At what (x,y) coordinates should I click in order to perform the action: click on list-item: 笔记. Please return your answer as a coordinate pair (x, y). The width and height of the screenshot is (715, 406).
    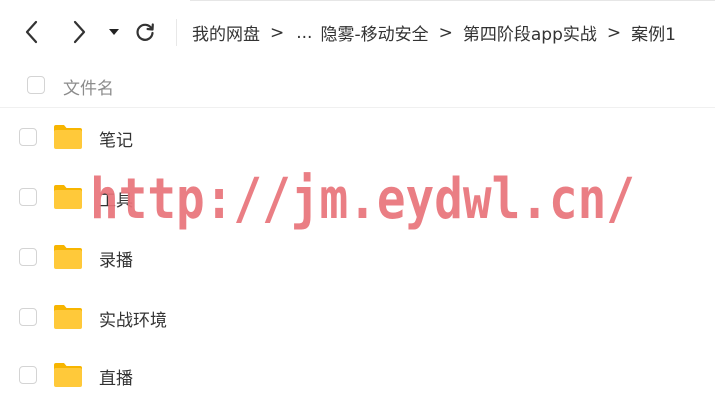
    Looking at the image, I should click on (357, 138).